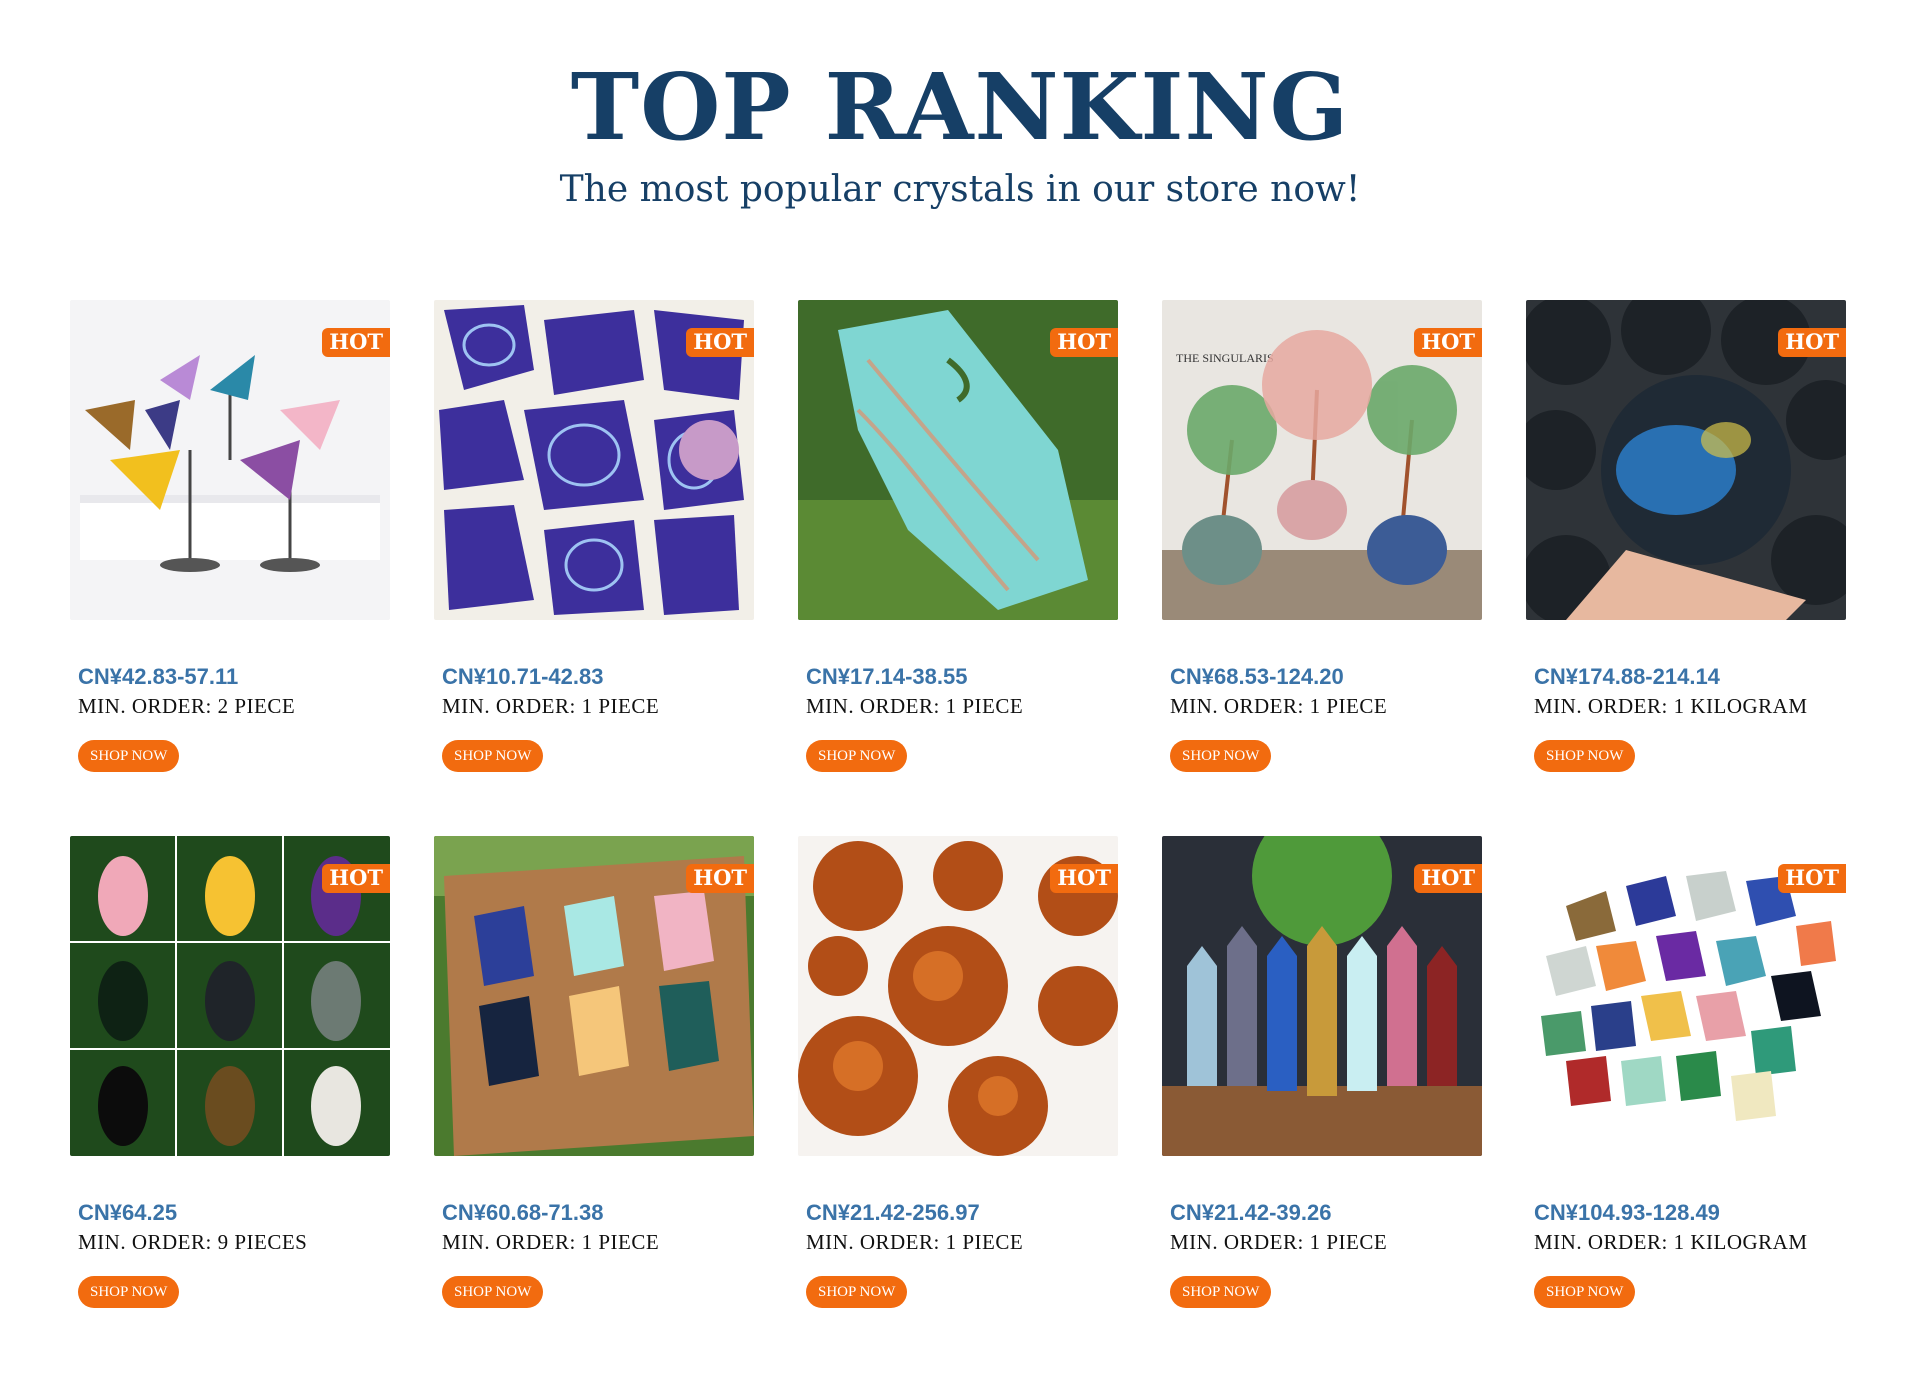 This screenshot has width=1920, height=1384. I want to click on product-price: CN¥64.25, so click(128, 1212).